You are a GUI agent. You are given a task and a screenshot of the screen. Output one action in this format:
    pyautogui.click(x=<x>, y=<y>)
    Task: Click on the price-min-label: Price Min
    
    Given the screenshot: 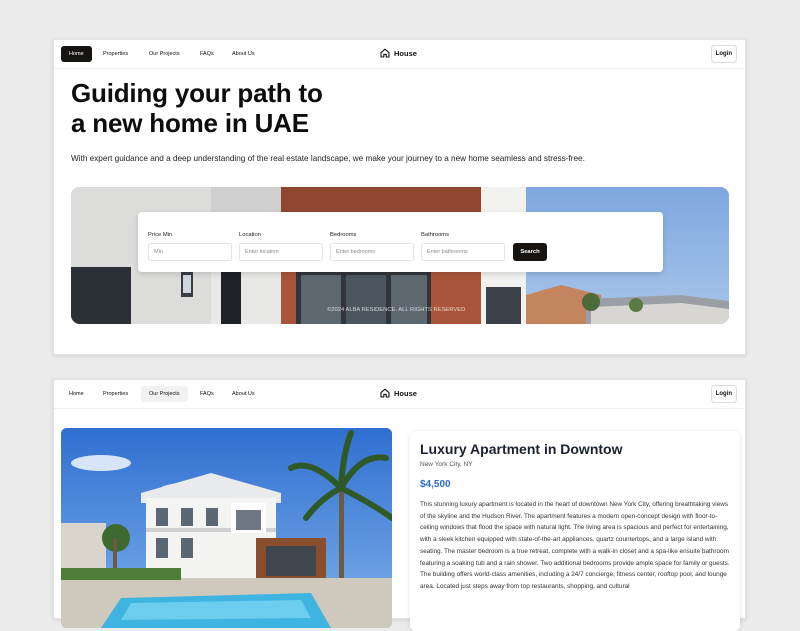 What is the action you would take?
    pyautogui.click(x=160, y=235)
    